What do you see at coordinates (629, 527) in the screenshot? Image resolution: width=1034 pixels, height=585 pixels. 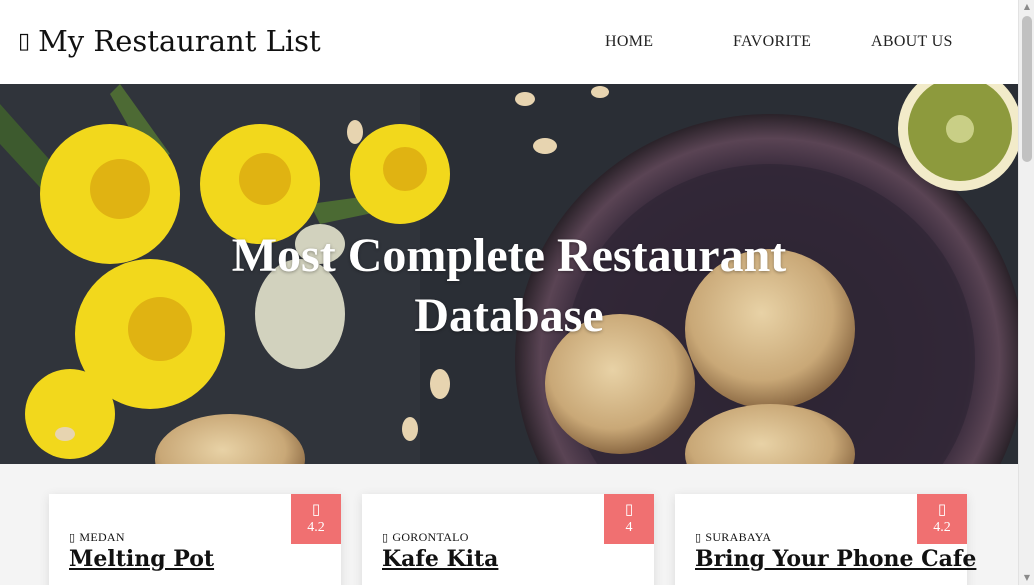 I see `rating-value: 4` at bounding box center [629, 527].